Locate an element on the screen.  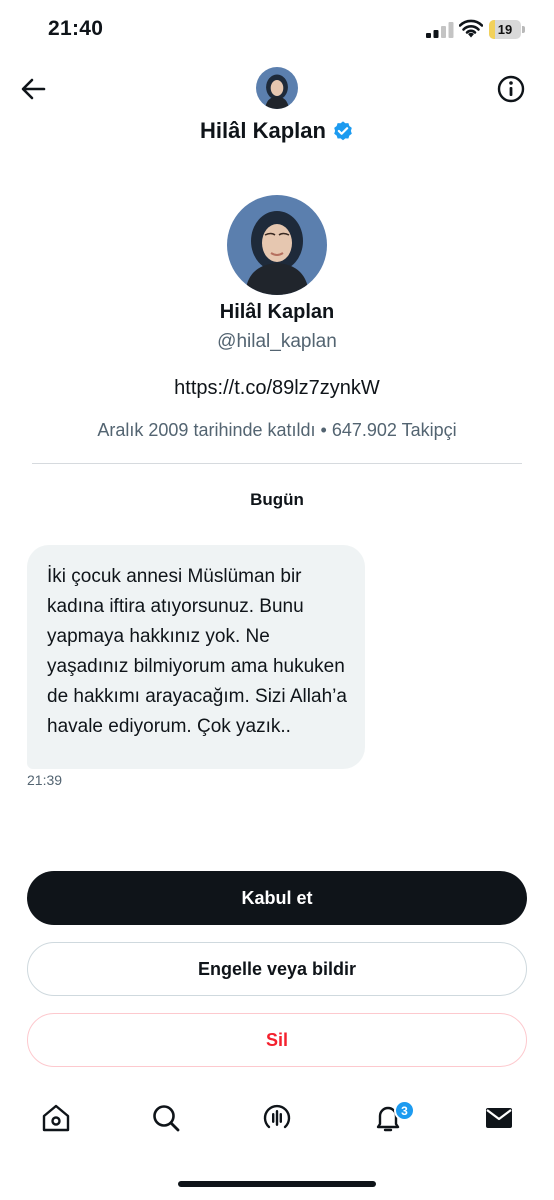
messages-icon is located at coordinates (499, 1118).